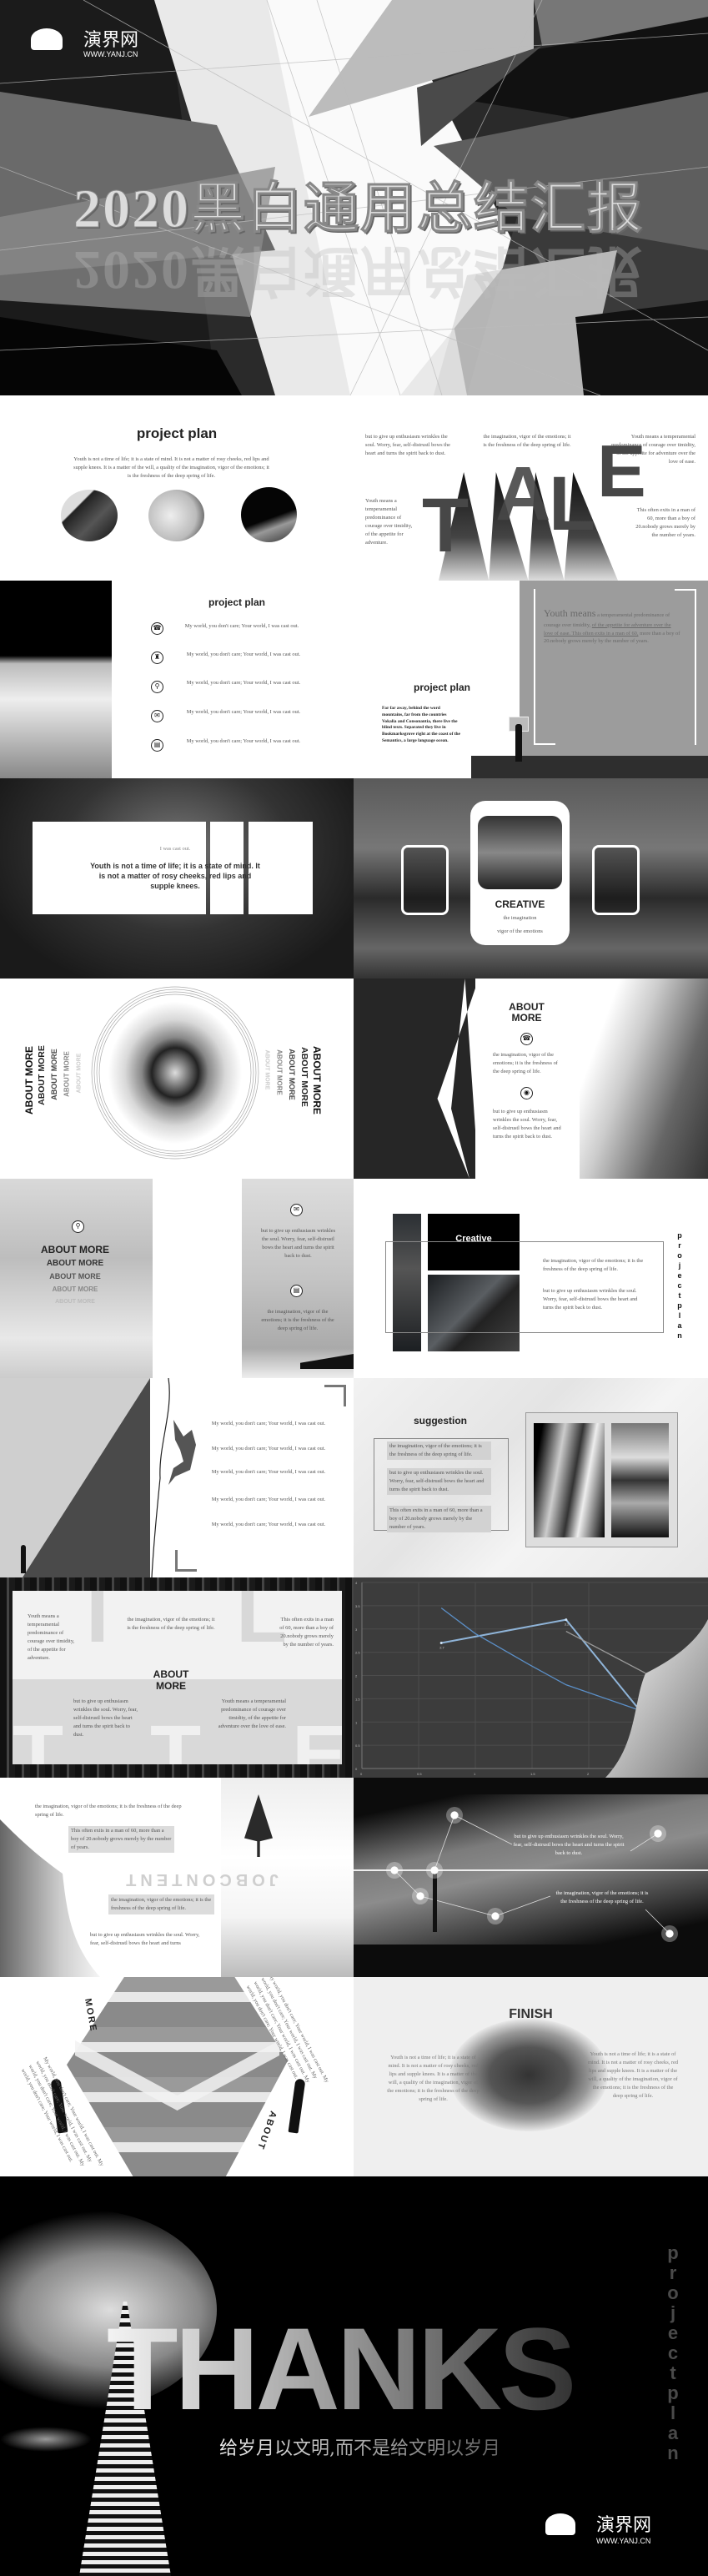 This screenshot has width=708, height=2576. I want to click on title-letter: I, so click(97, 1625).